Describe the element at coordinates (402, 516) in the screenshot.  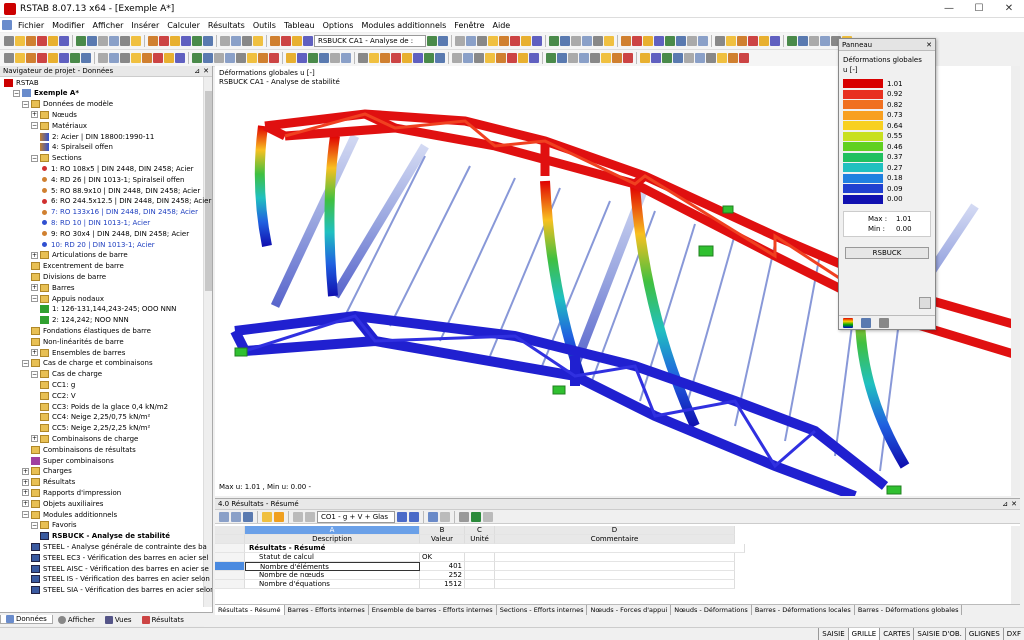
I see `prev-case-icon` at that location.